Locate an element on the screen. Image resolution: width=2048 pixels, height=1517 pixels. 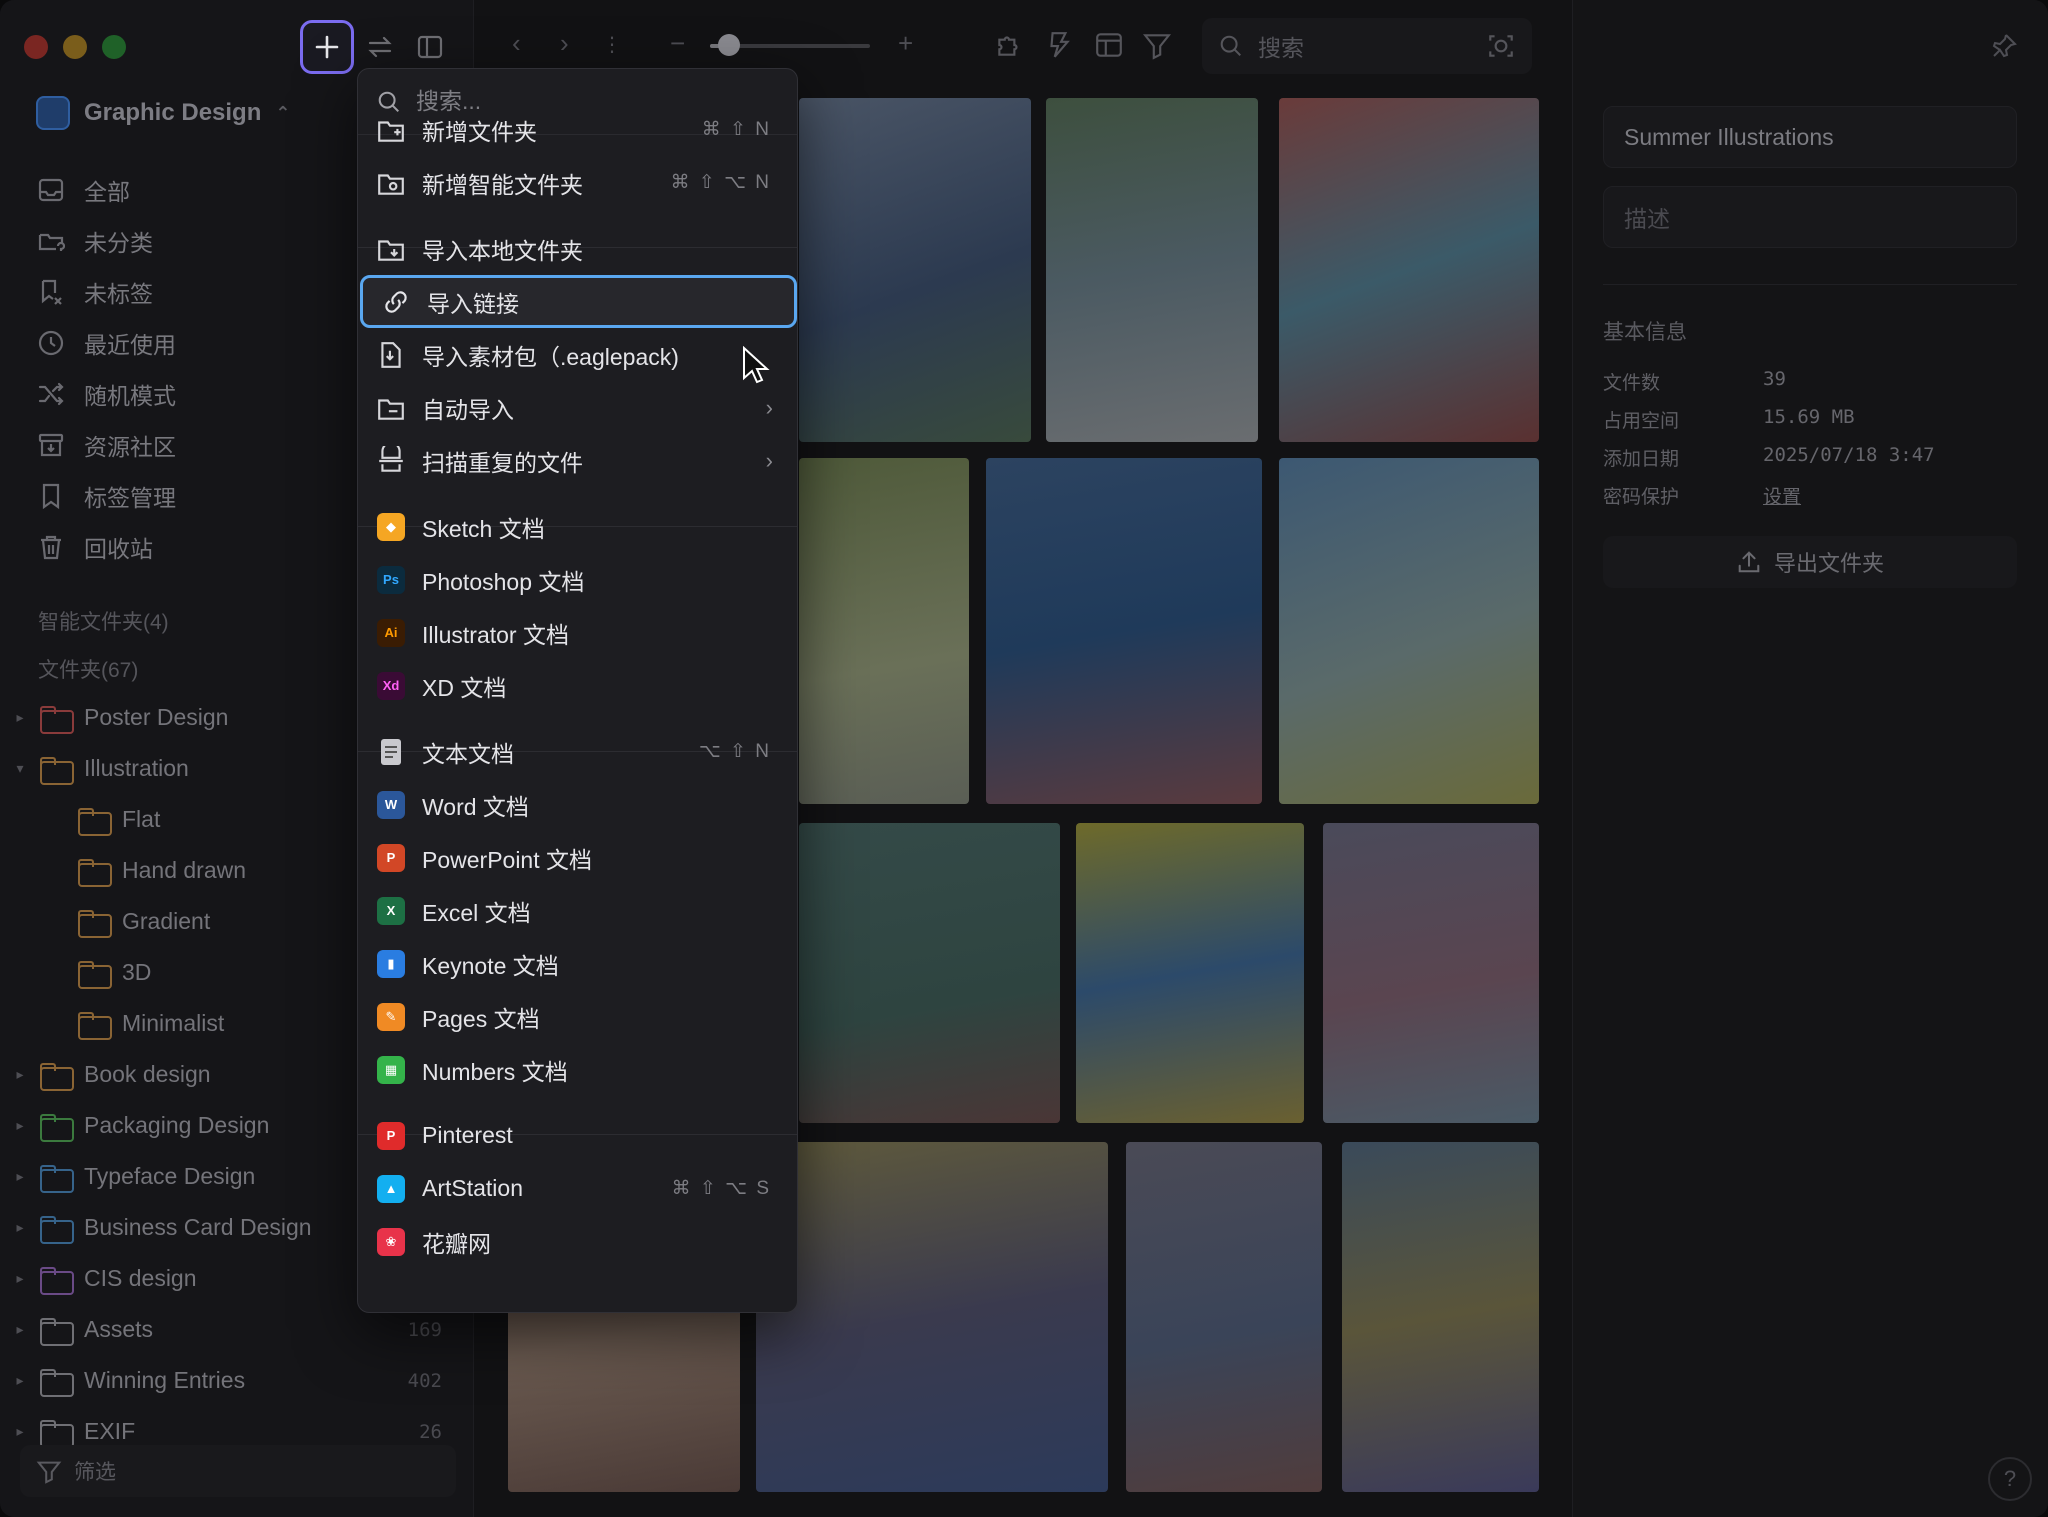
thumbnail-tiled-room is located at coordinates (929, 973).